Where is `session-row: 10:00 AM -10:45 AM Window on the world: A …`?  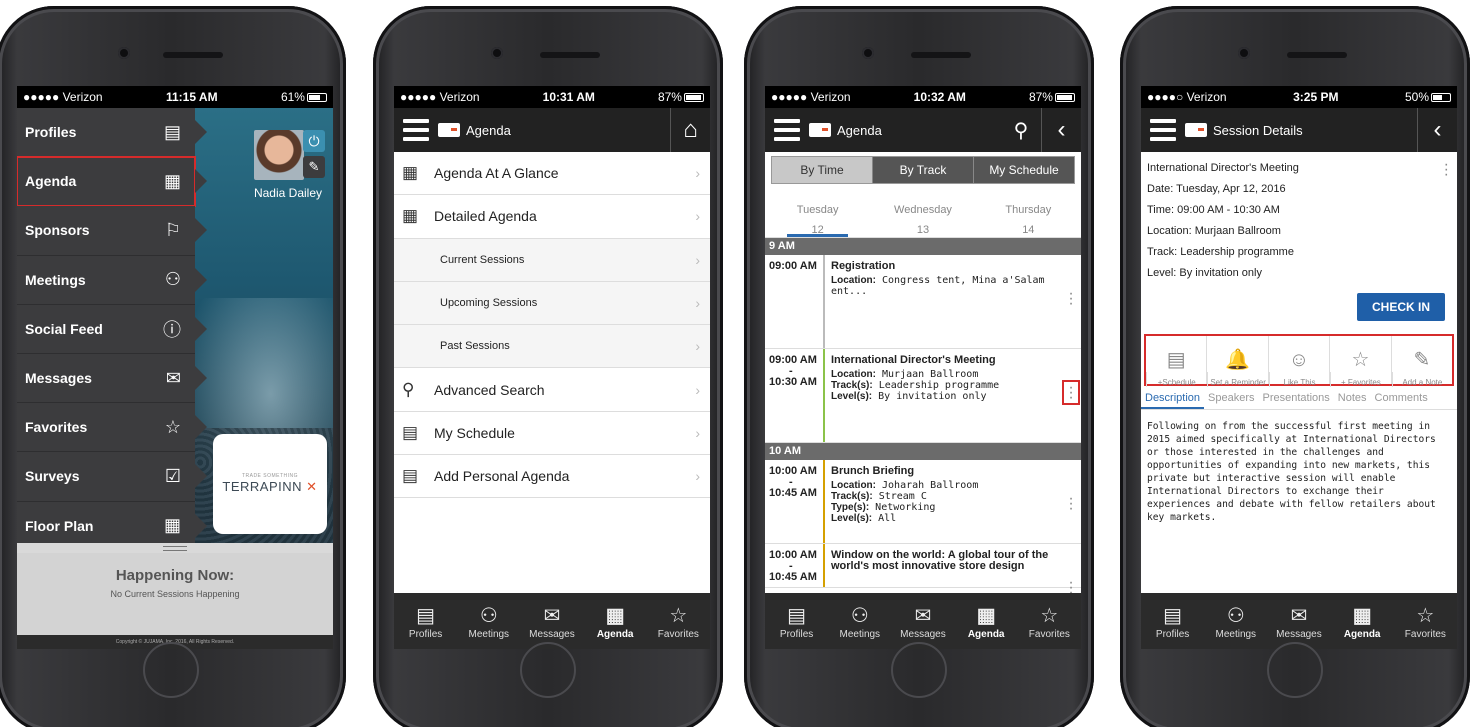
session-row: 10:00 AM -10:45 AM Window on the world: A … is located at coordinates (923, 572).